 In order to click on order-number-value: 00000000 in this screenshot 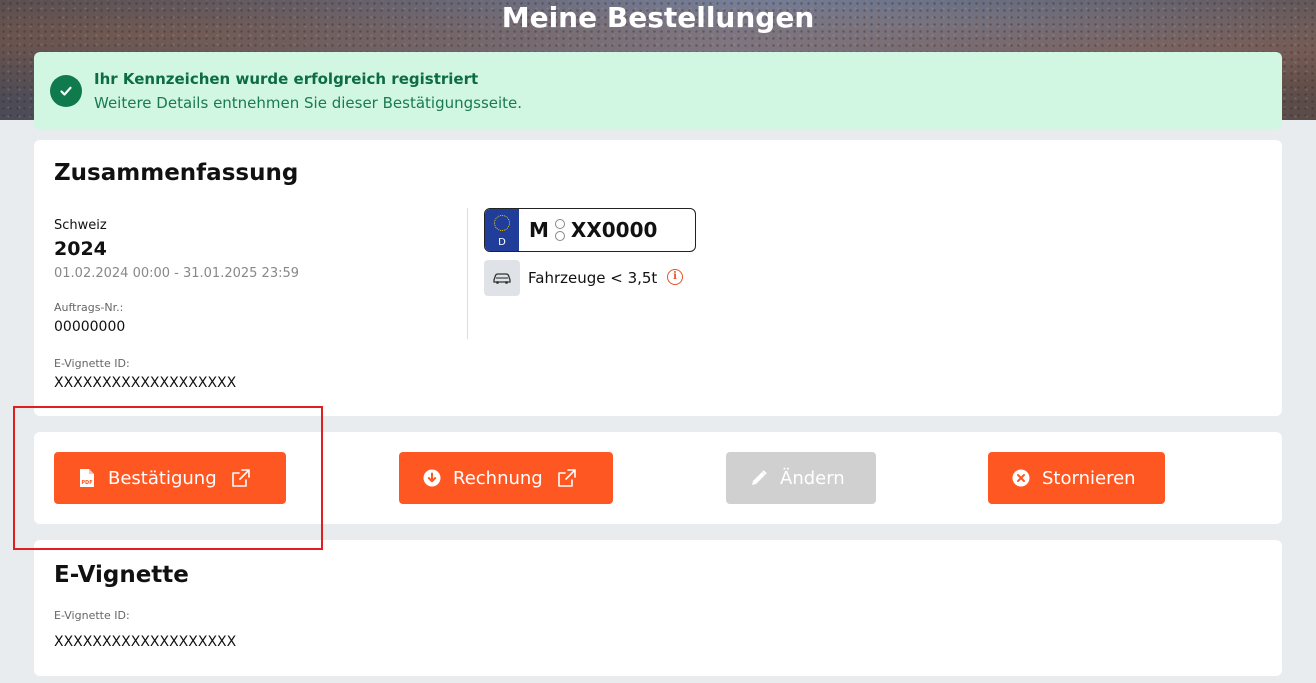, I will do `click(90, 327)`.